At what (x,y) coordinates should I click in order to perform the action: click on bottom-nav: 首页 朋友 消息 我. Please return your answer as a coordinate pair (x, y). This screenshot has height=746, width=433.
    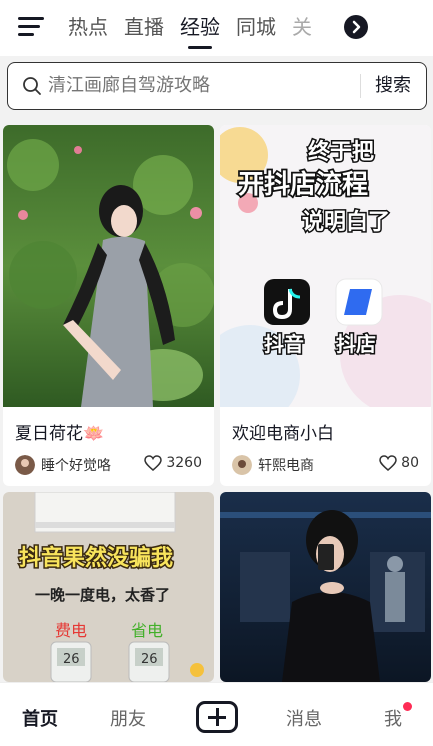
    Looking at the image, I should click on (216, 714).